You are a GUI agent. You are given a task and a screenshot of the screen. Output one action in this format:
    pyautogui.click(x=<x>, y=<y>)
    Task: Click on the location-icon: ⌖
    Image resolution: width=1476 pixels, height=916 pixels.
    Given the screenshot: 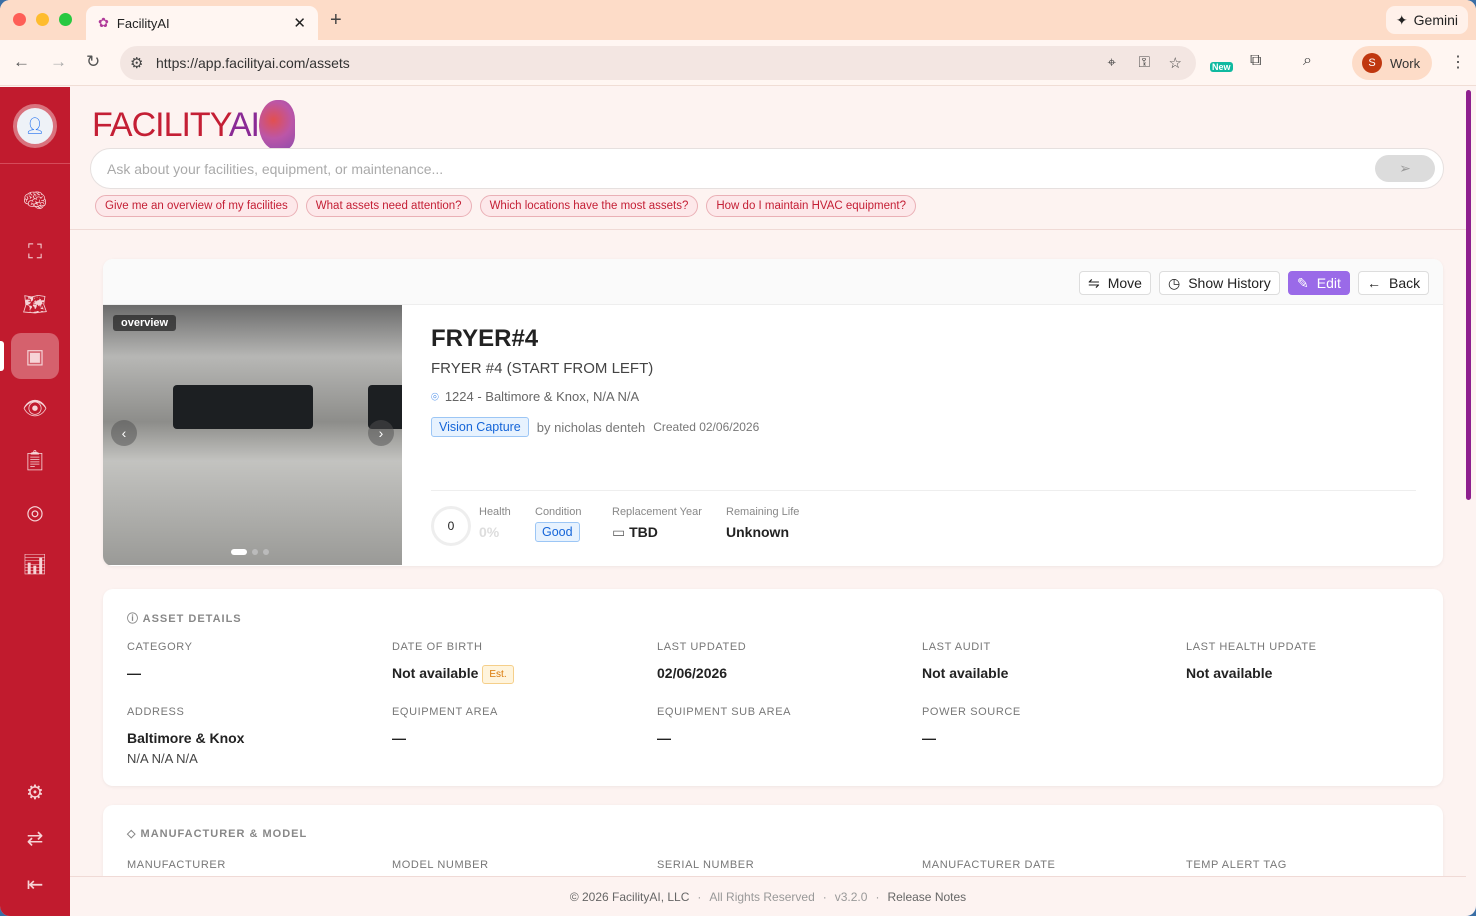 What is the action you would take?
    pyautogui.click(x=1112, y=62)
    